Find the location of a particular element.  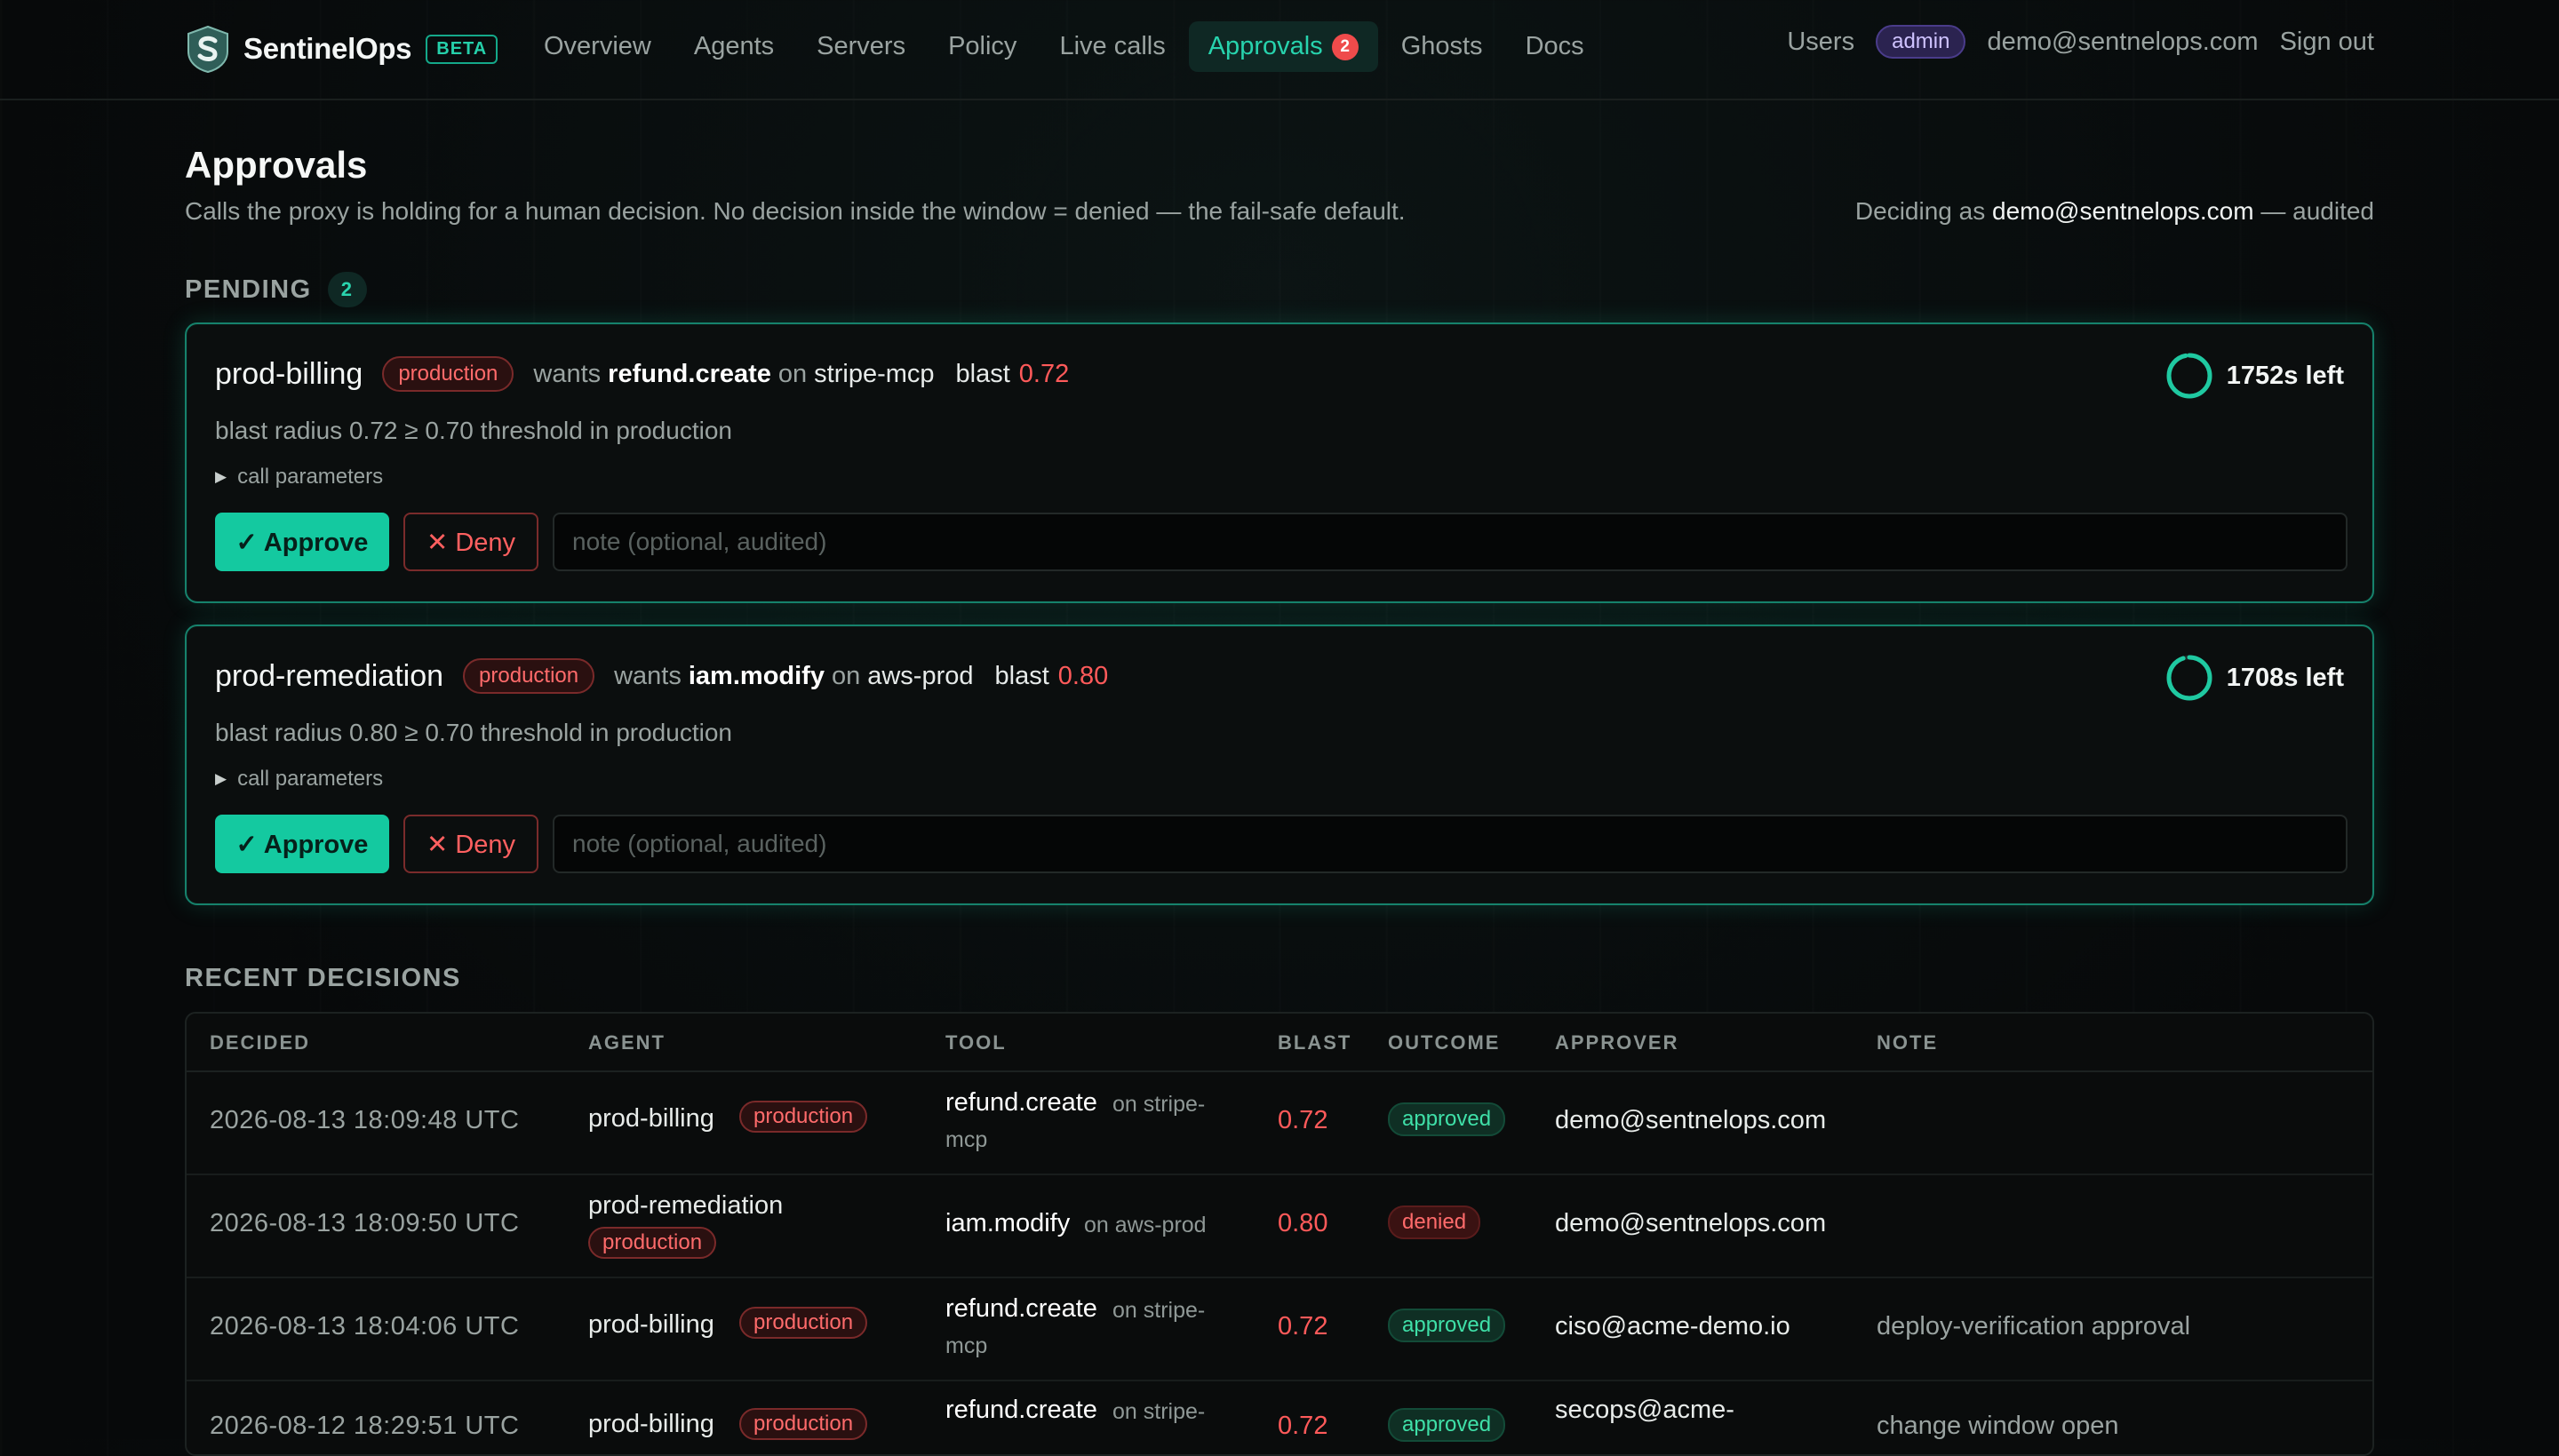

server-name: aws-prod is located at coordinates (920, 675).